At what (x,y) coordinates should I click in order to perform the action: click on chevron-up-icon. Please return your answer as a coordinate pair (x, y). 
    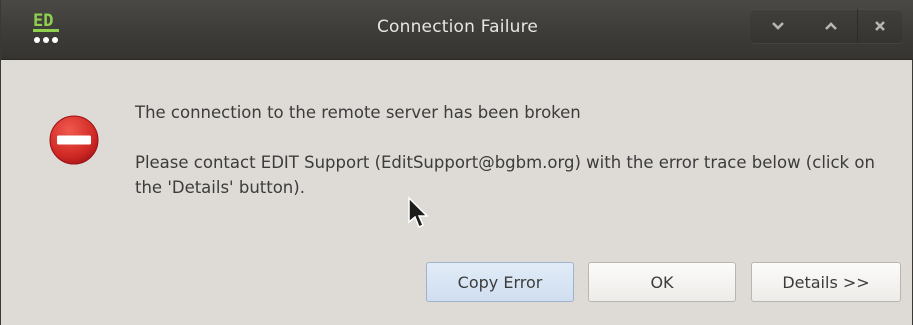
    Looking at the image, I should click on (831, 26).